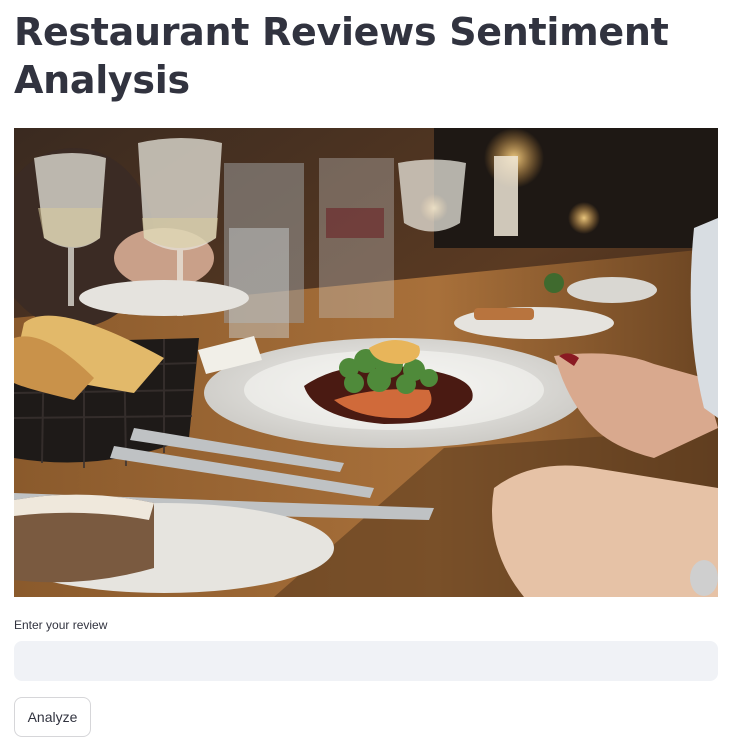 This screenshot has width=753, height=753. I want to click on review-input-label: Enter your review, so click(61, 625).